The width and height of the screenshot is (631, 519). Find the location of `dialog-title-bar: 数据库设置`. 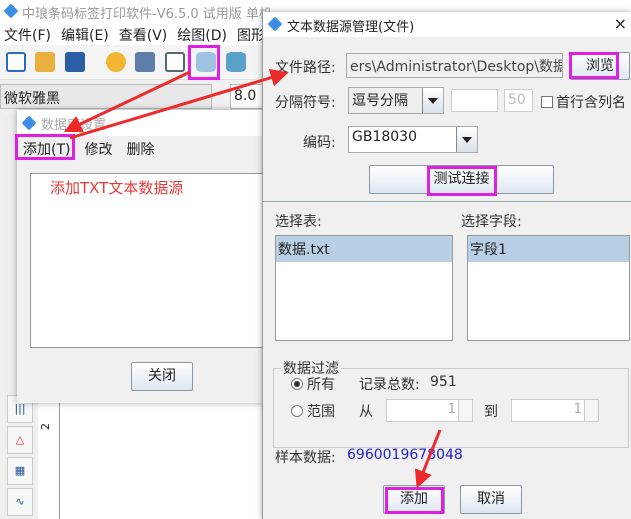

dialog-title-bar: 数据库设置 is located at coordinates (142, 123).